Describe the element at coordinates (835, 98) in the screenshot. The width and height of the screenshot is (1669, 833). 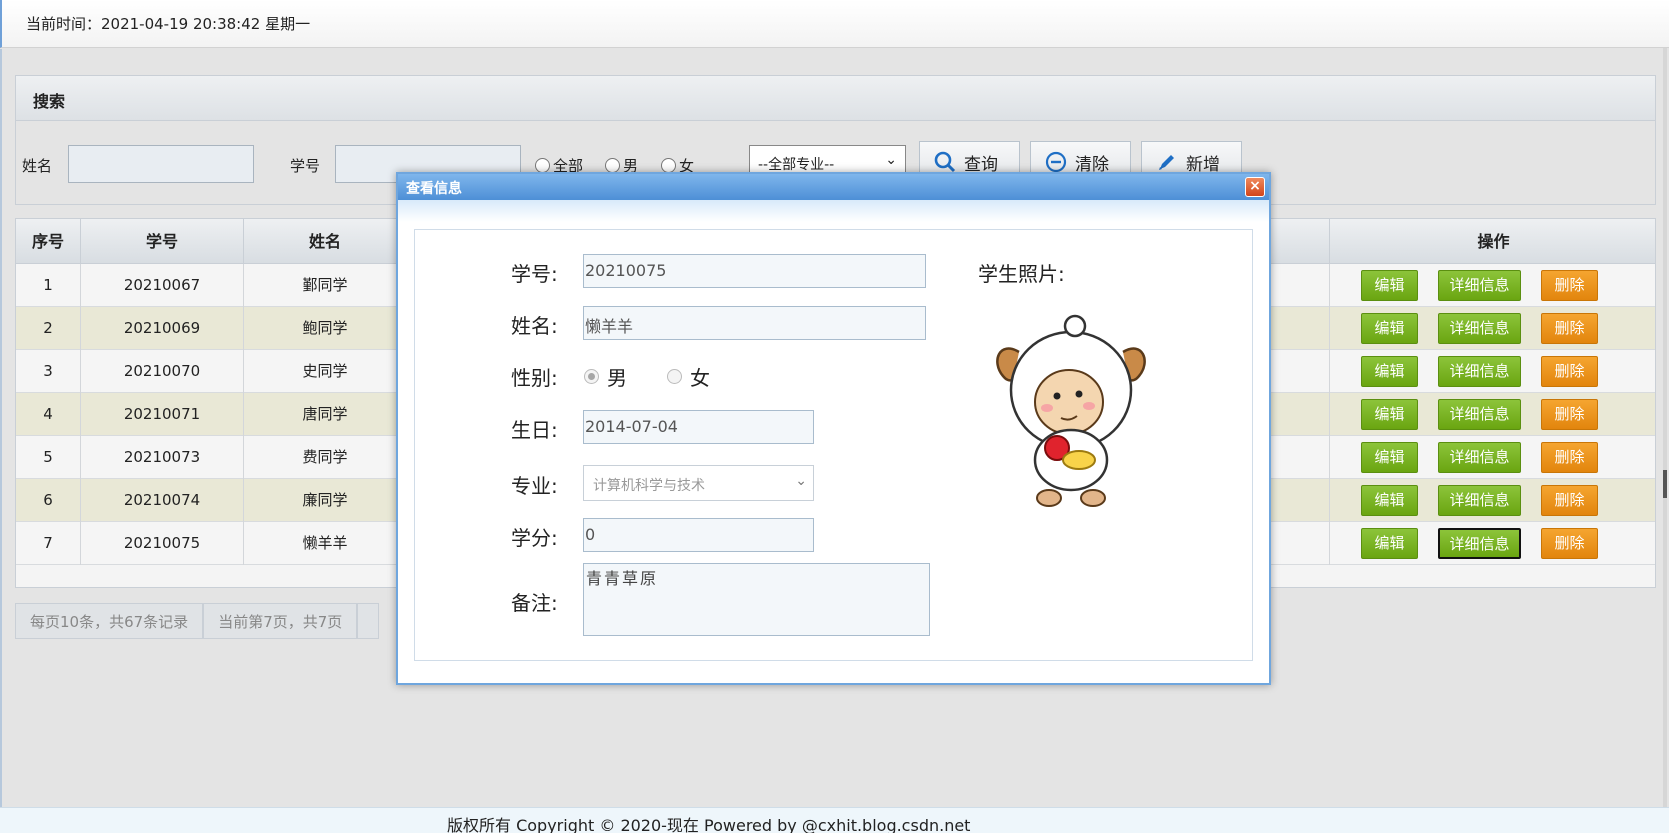
I see `search-panel-title: 搜索` at that location.